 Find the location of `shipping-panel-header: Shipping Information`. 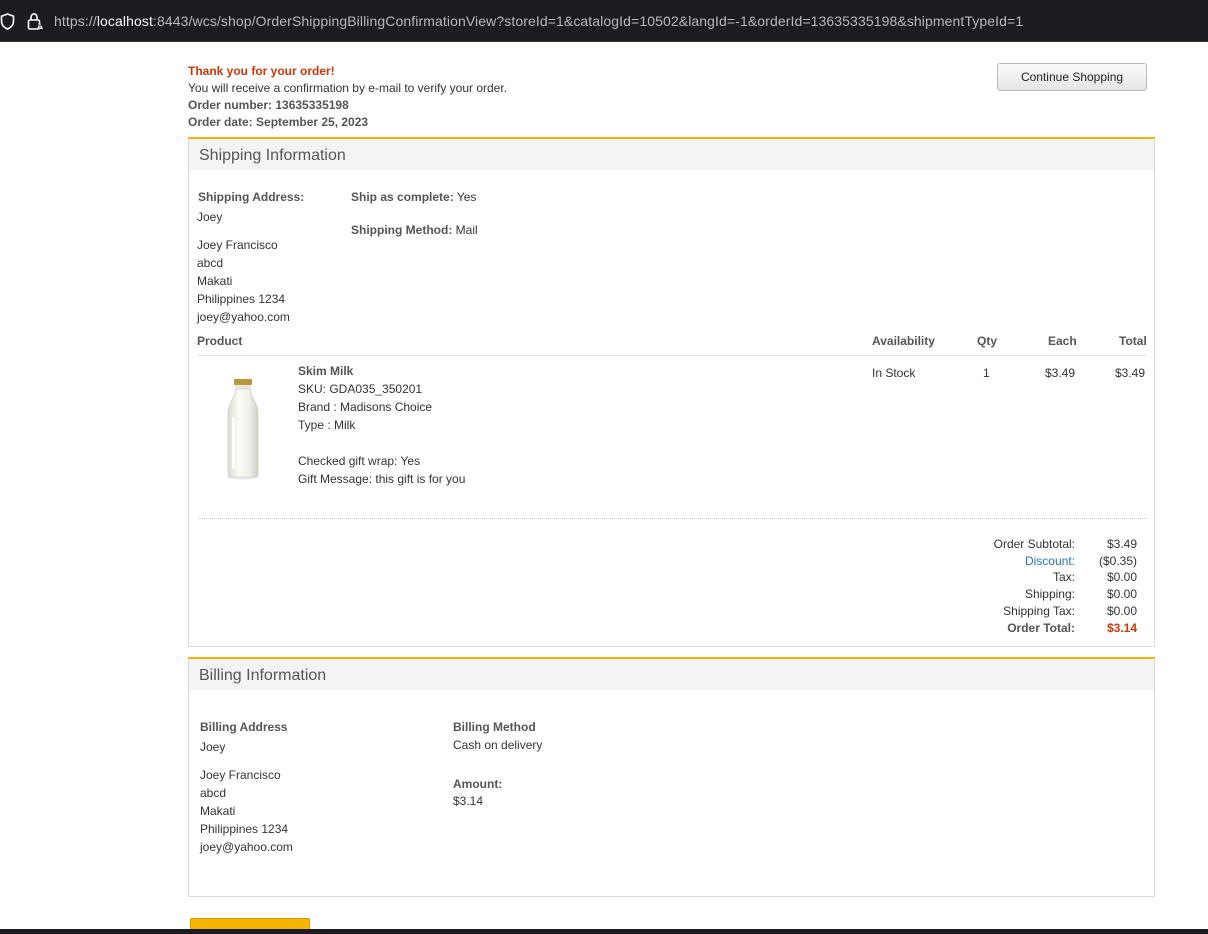

shipping-panel-header: Shipping Information is located at coordinates (671, 154).